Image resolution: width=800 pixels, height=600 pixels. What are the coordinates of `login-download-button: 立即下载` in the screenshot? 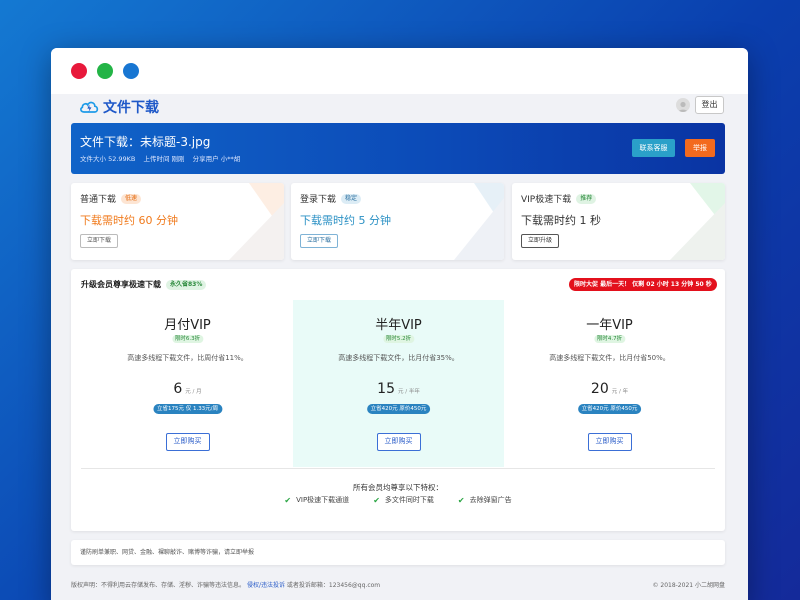 It's located at (319, 241).